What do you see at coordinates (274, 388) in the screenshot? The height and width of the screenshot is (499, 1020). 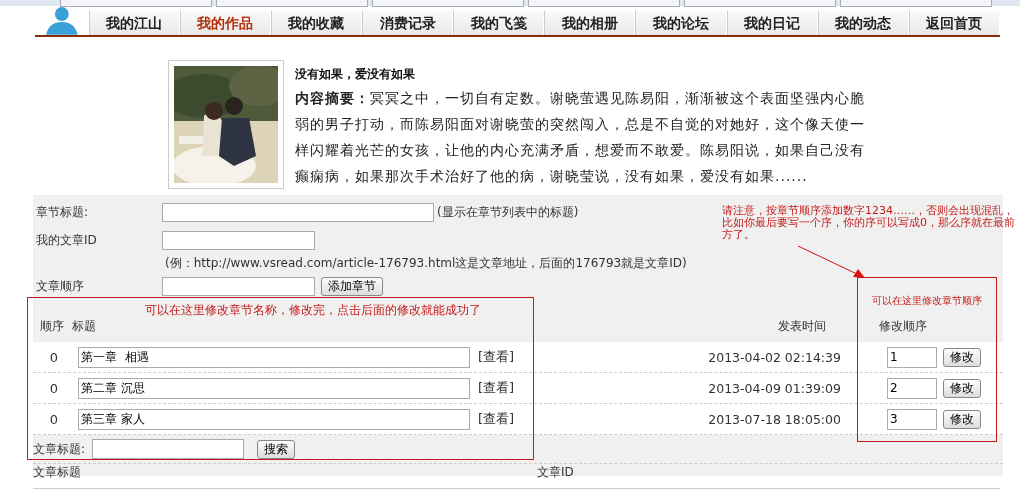 I see `chapter-title-field: 第二章 沉思` at bounding box center [274, 388].